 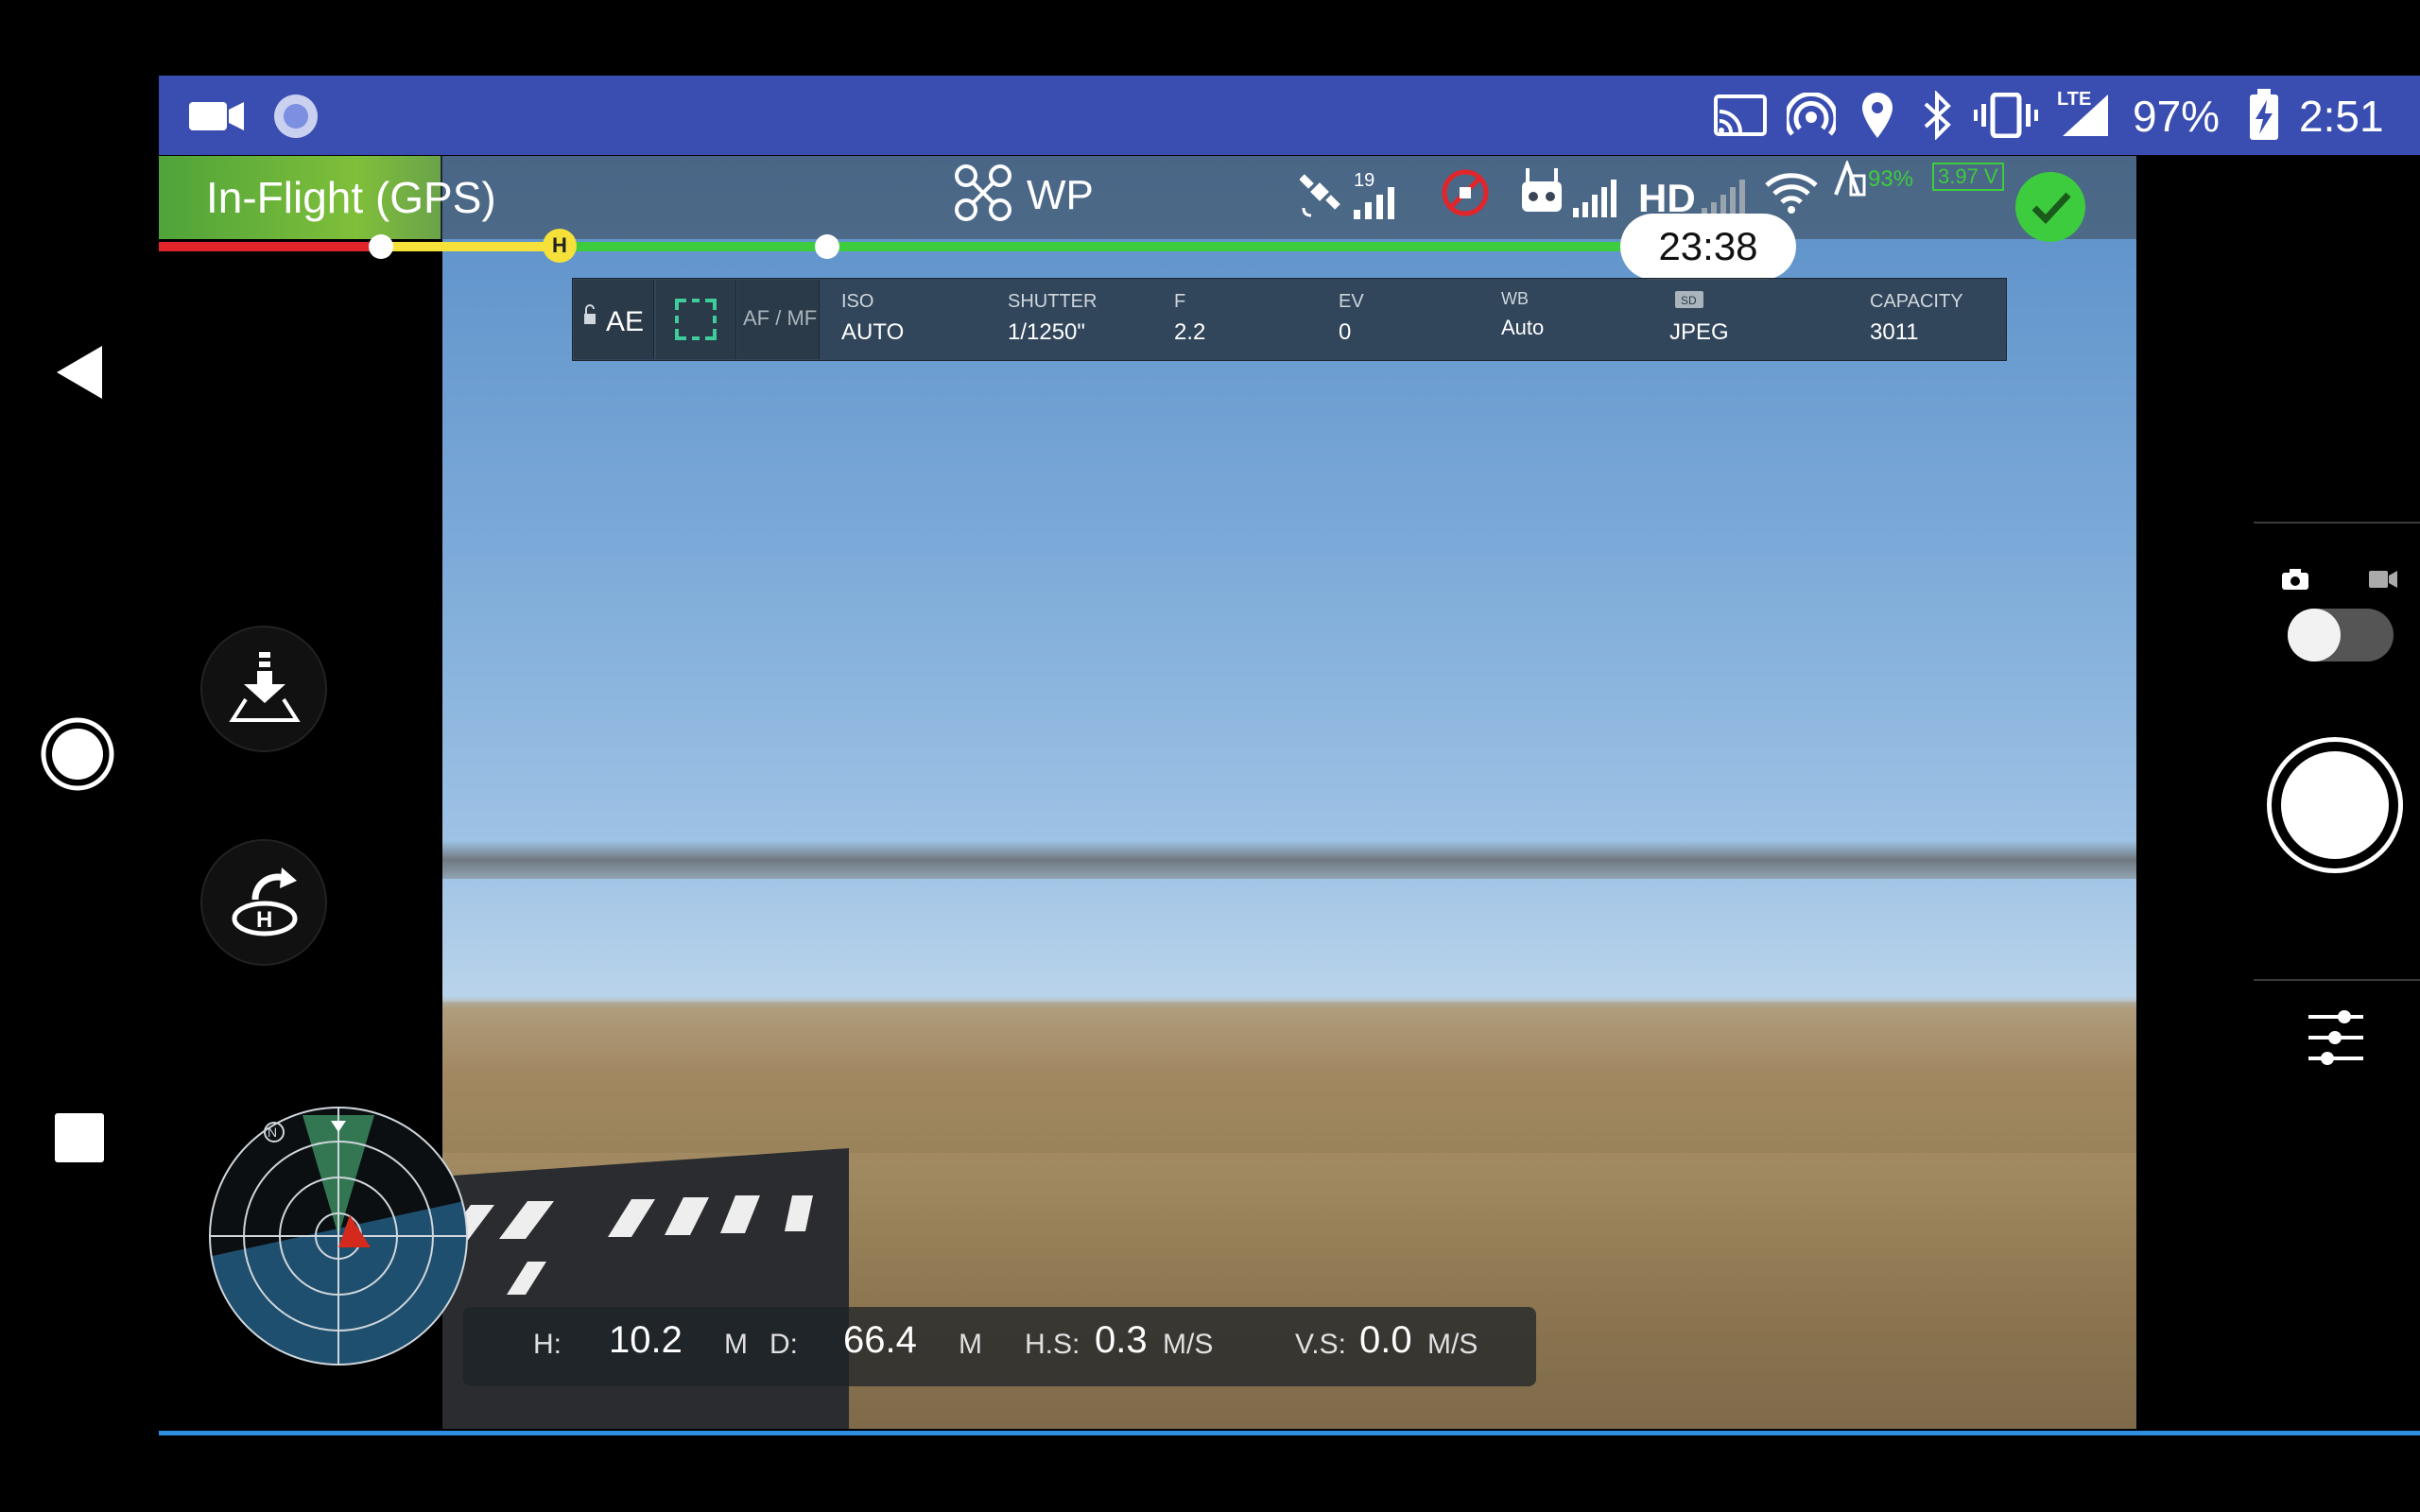 What do you see at coordinates (471, 246) in the screenshot?
I see `progress-yellow-segment` at bounding box center [471, 246].